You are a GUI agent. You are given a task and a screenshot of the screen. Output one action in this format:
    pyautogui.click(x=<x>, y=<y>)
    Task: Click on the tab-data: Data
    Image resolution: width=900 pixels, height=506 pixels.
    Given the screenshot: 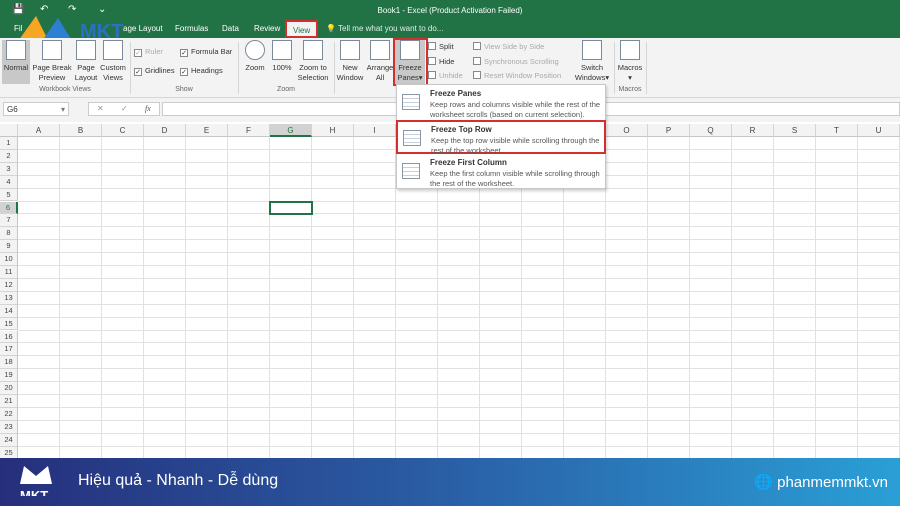 What is the action you would take?
    pyautogui.click(x=230, y=28)
    